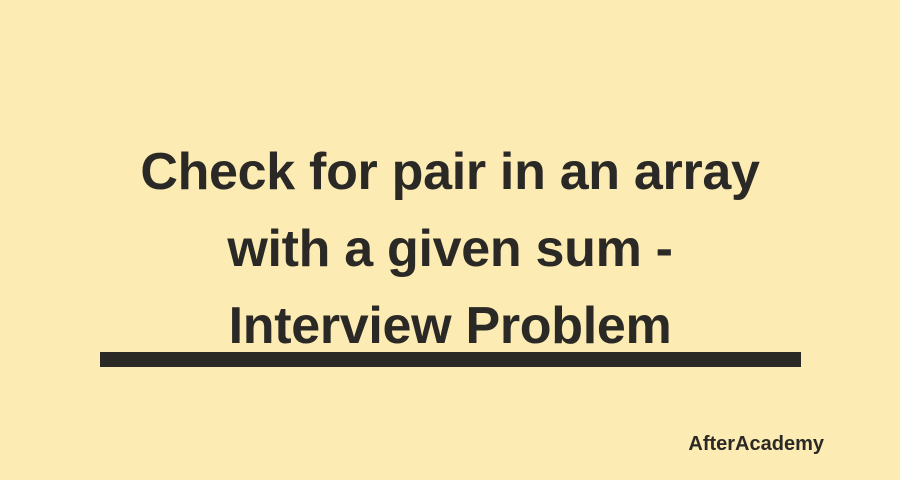 The width and height of the screenshot is (900, 480). I want to click on title-line-2: with a given sum -, so click(450, 248).